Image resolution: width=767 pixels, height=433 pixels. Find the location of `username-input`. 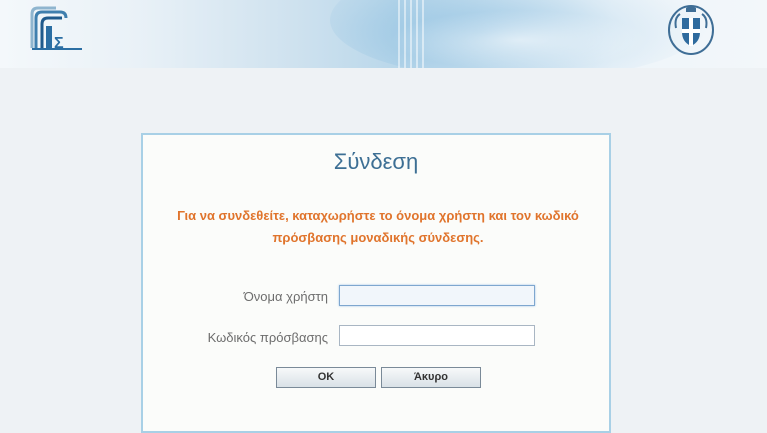

username-input is located at coordinates (437, 295).